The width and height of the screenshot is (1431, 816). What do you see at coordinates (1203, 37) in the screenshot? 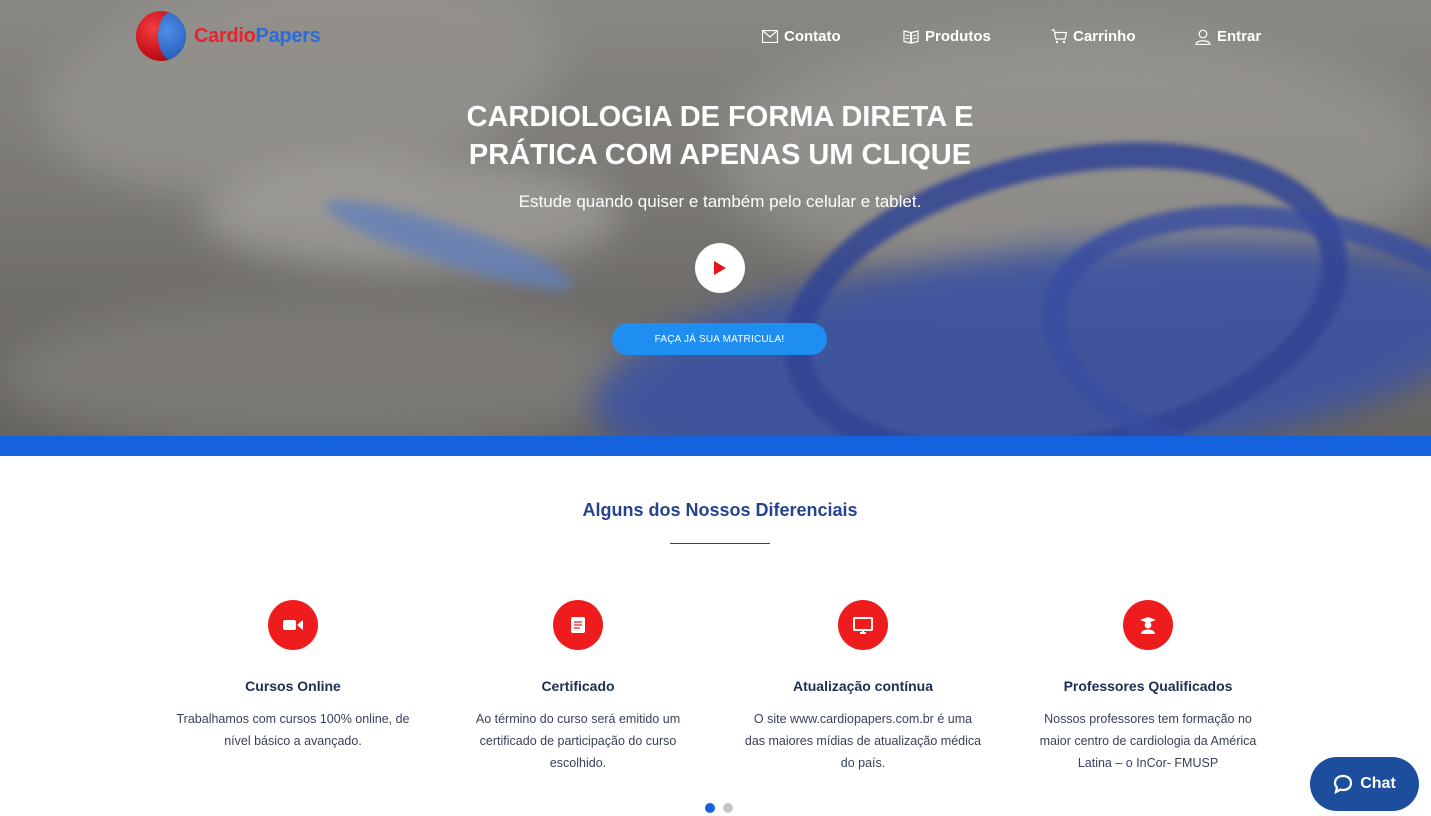
I see `user-icon` at bounding box center [1203, 37].